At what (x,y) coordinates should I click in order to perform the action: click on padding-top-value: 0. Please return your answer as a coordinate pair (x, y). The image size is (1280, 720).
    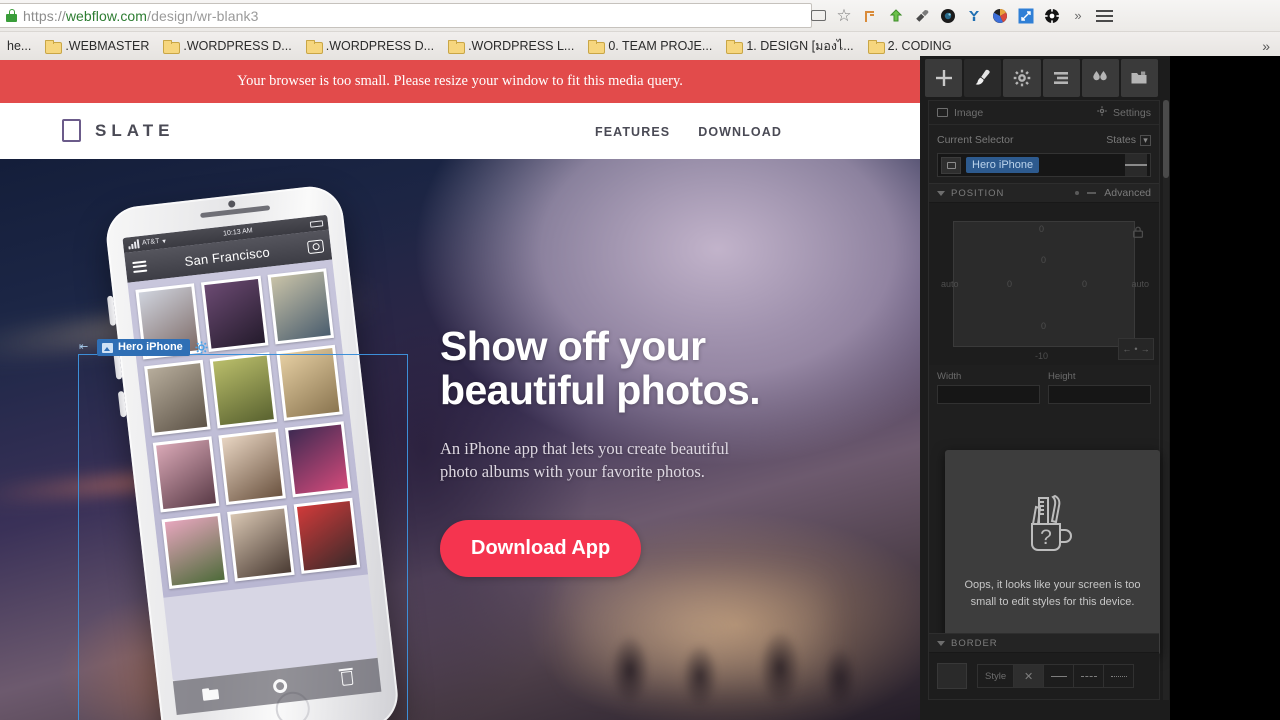
    Looking at the image, I should click on (1043, 260).